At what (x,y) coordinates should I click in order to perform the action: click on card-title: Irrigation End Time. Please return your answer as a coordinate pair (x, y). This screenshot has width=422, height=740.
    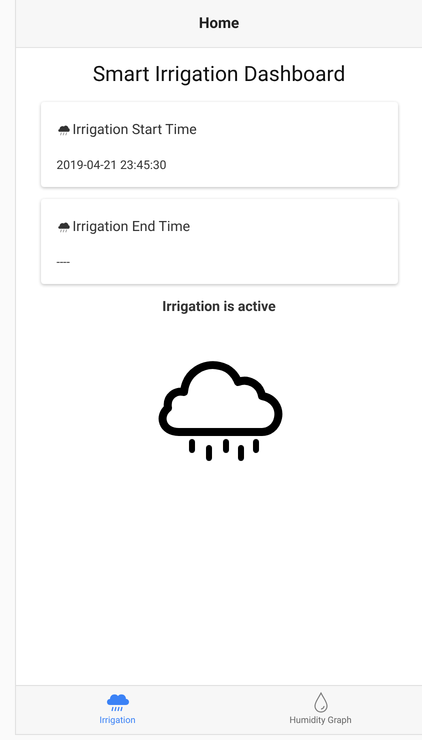
    Looking at the image, I should click on (131, 227).